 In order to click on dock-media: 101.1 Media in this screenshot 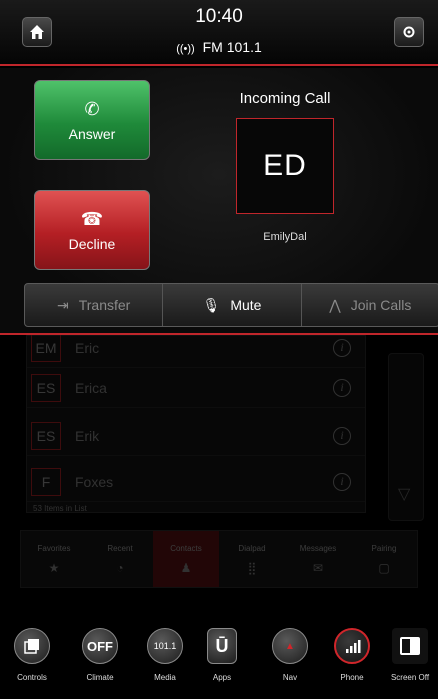, I will do `click(165, 655)`.